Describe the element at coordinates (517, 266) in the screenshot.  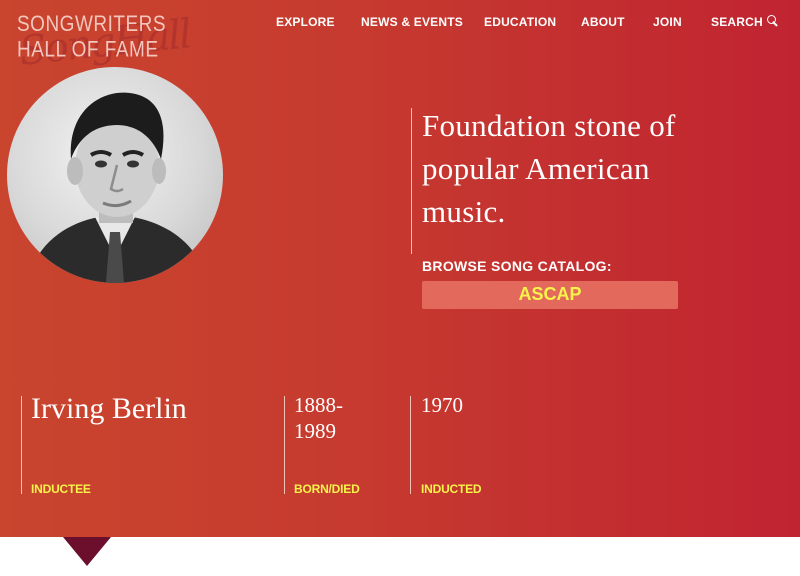
I see `browse-catalog-label: BROWSE SONG CATALOG:` at that location.